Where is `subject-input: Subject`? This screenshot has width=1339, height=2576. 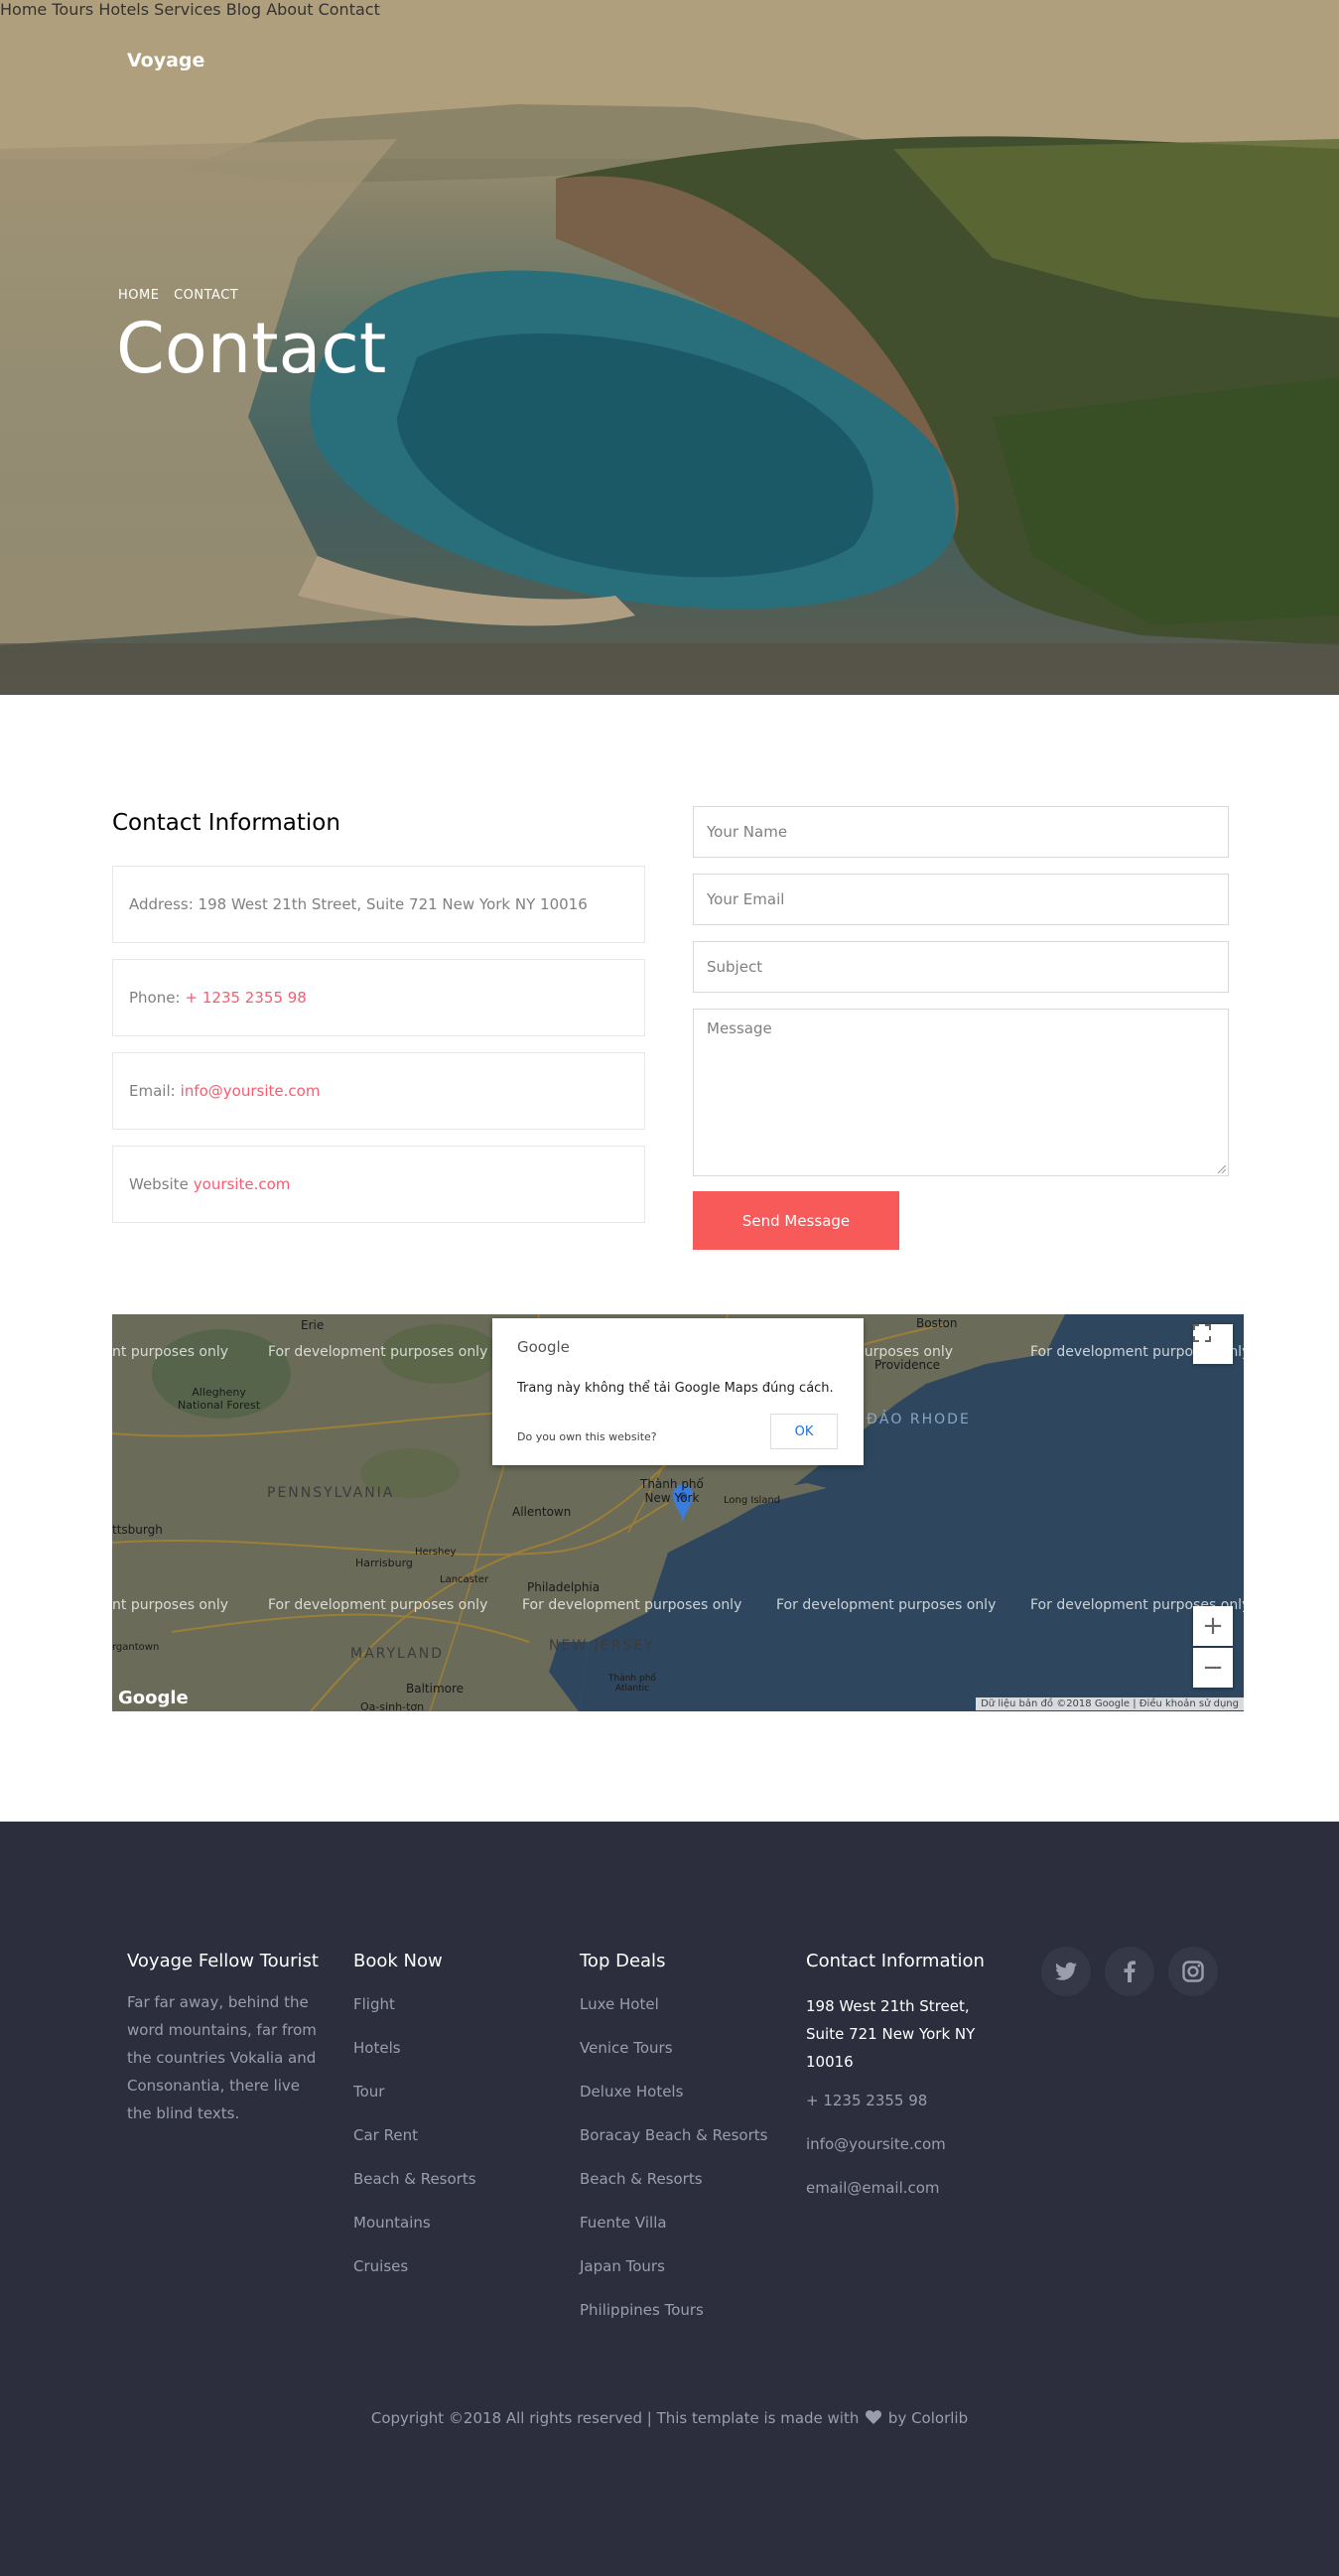 subject-input: Subject is located at coordinates (961, 967).